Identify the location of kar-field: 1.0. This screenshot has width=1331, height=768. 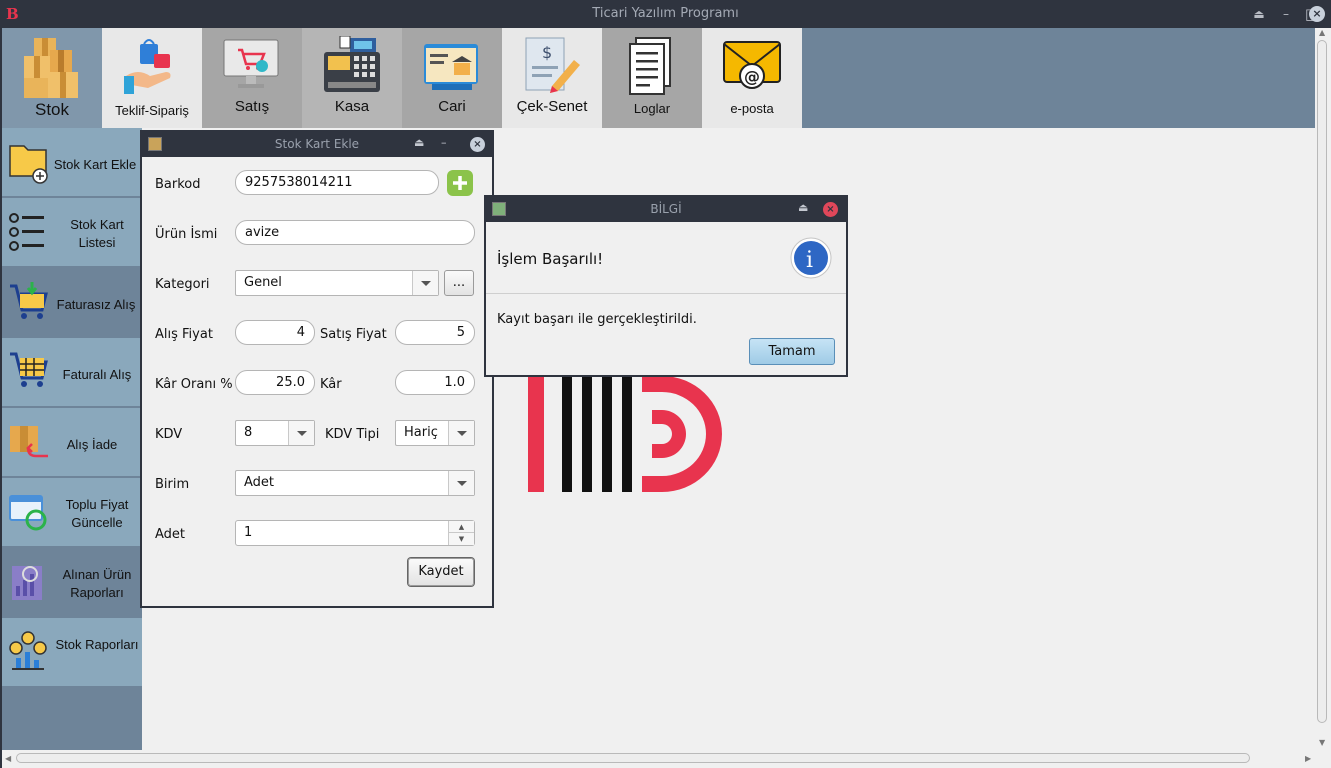
(435, 382).